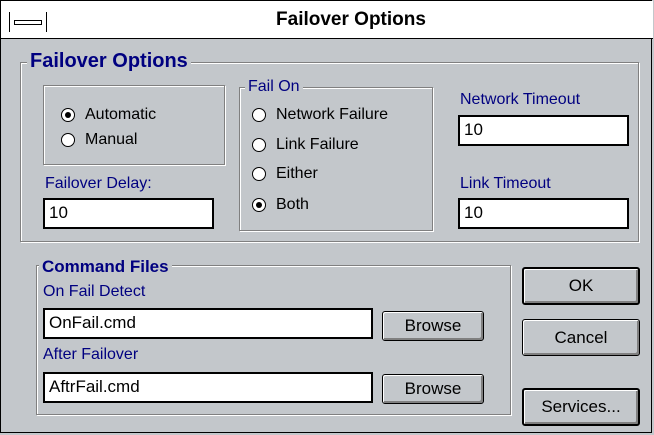  Describe the element at coordinates (109, 61) in the screenshot. I see `failover-options-legend: Failover Options` at that location.